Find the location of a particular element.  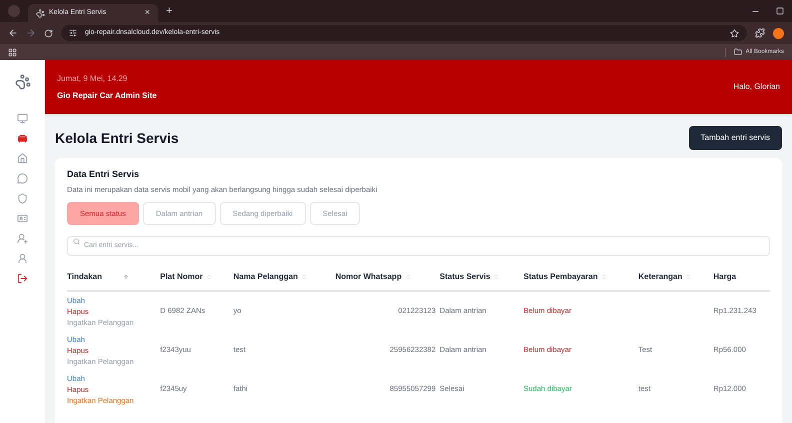

greeting-text: Halo, Glorian is located at coordinates (756, 87).